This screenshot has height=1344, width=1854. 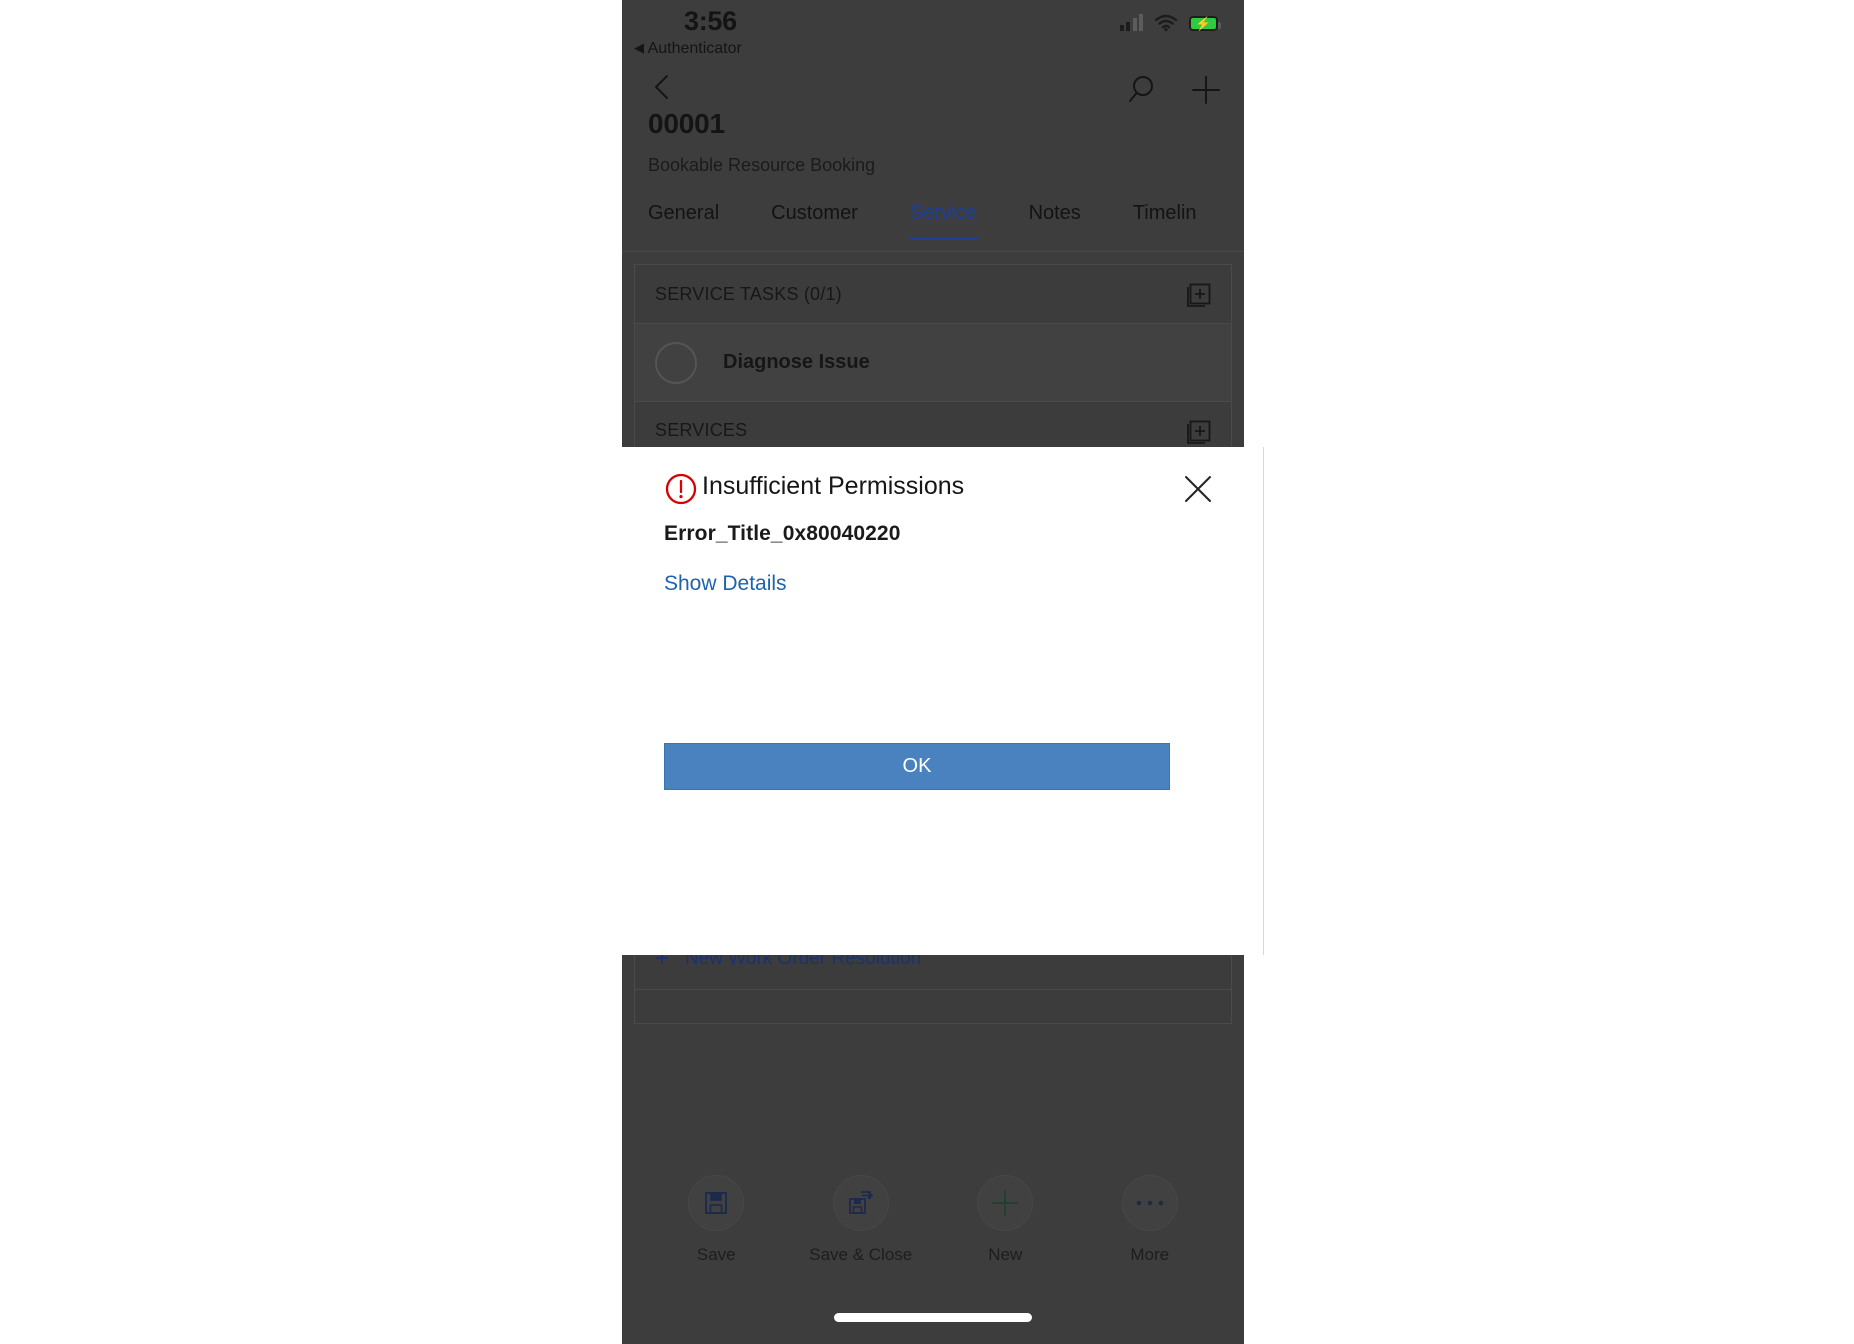 I want to click on status-bar-icons: ⚡, so click(x=1170, y=23).